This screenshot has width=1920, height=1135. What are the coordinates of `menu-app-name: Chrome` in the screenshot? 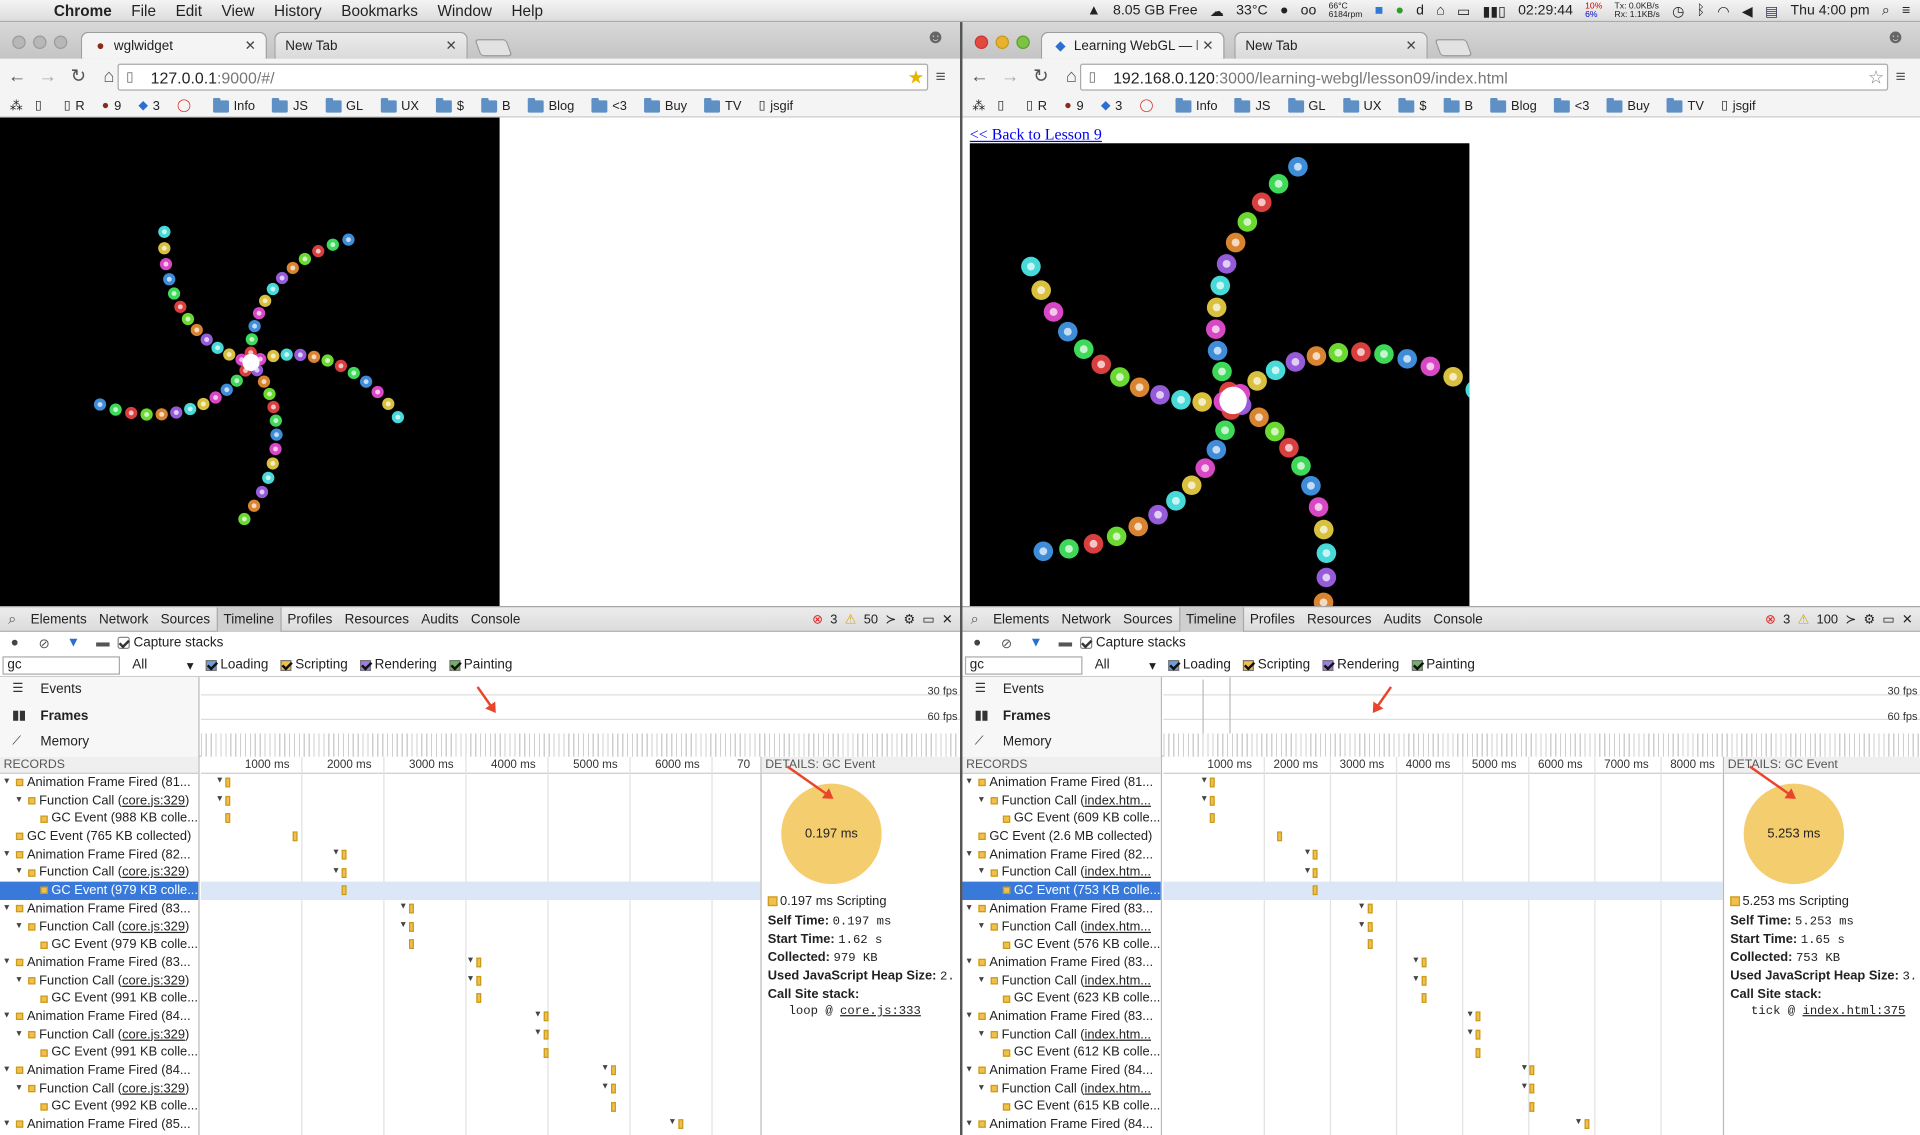 It's located at (83, 10).